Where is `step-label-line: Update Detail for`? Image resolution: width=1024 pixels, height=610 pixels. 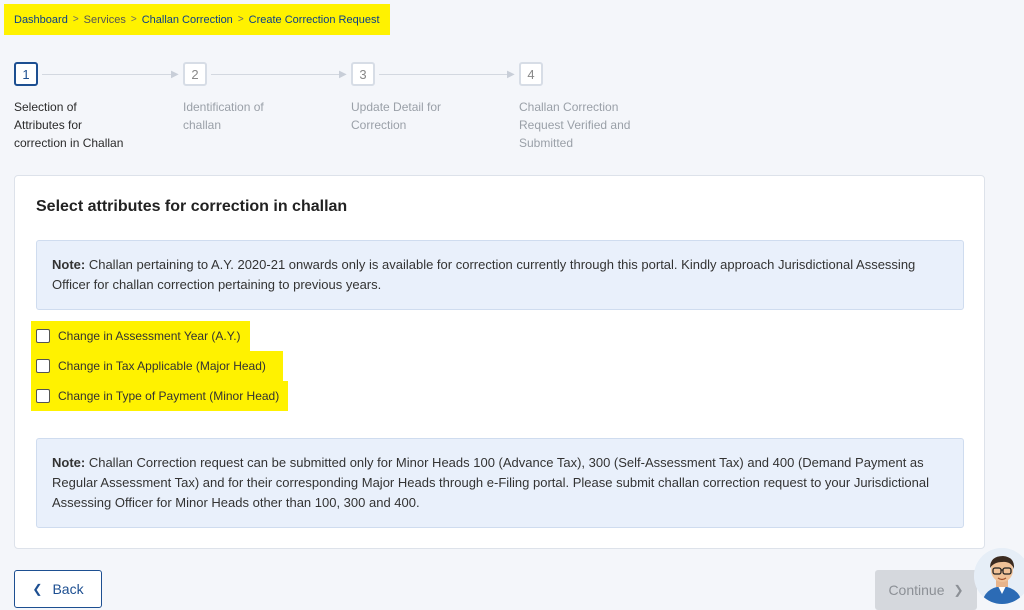
step-label-line: Update Detail for is located at coordinates (396, 107).